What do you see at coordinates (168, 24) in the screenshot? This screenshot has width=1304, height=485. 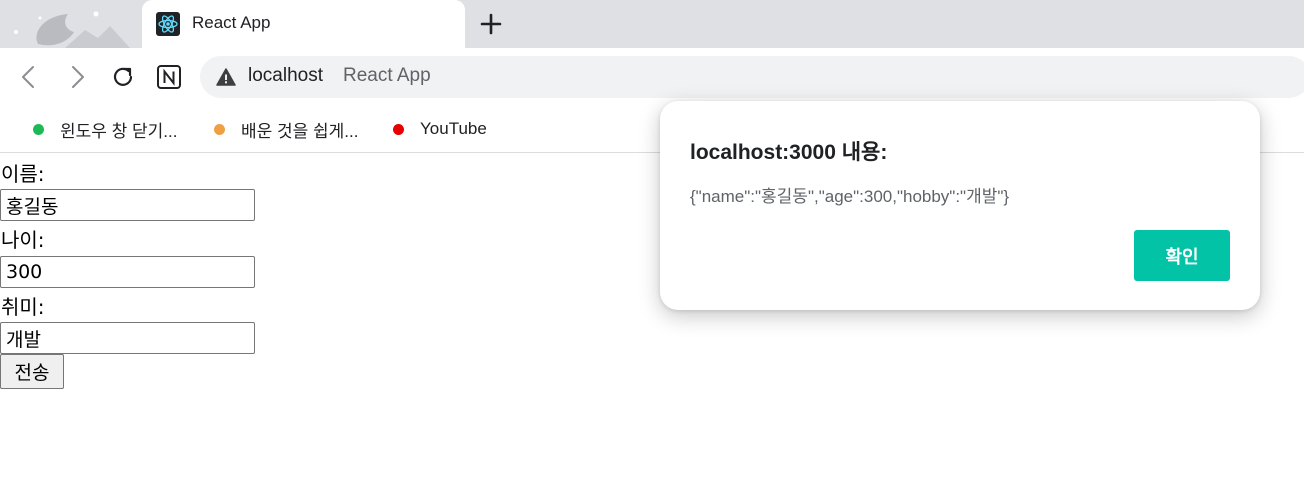 I see `react-favicon-icon` at bounding box center [168, 24].